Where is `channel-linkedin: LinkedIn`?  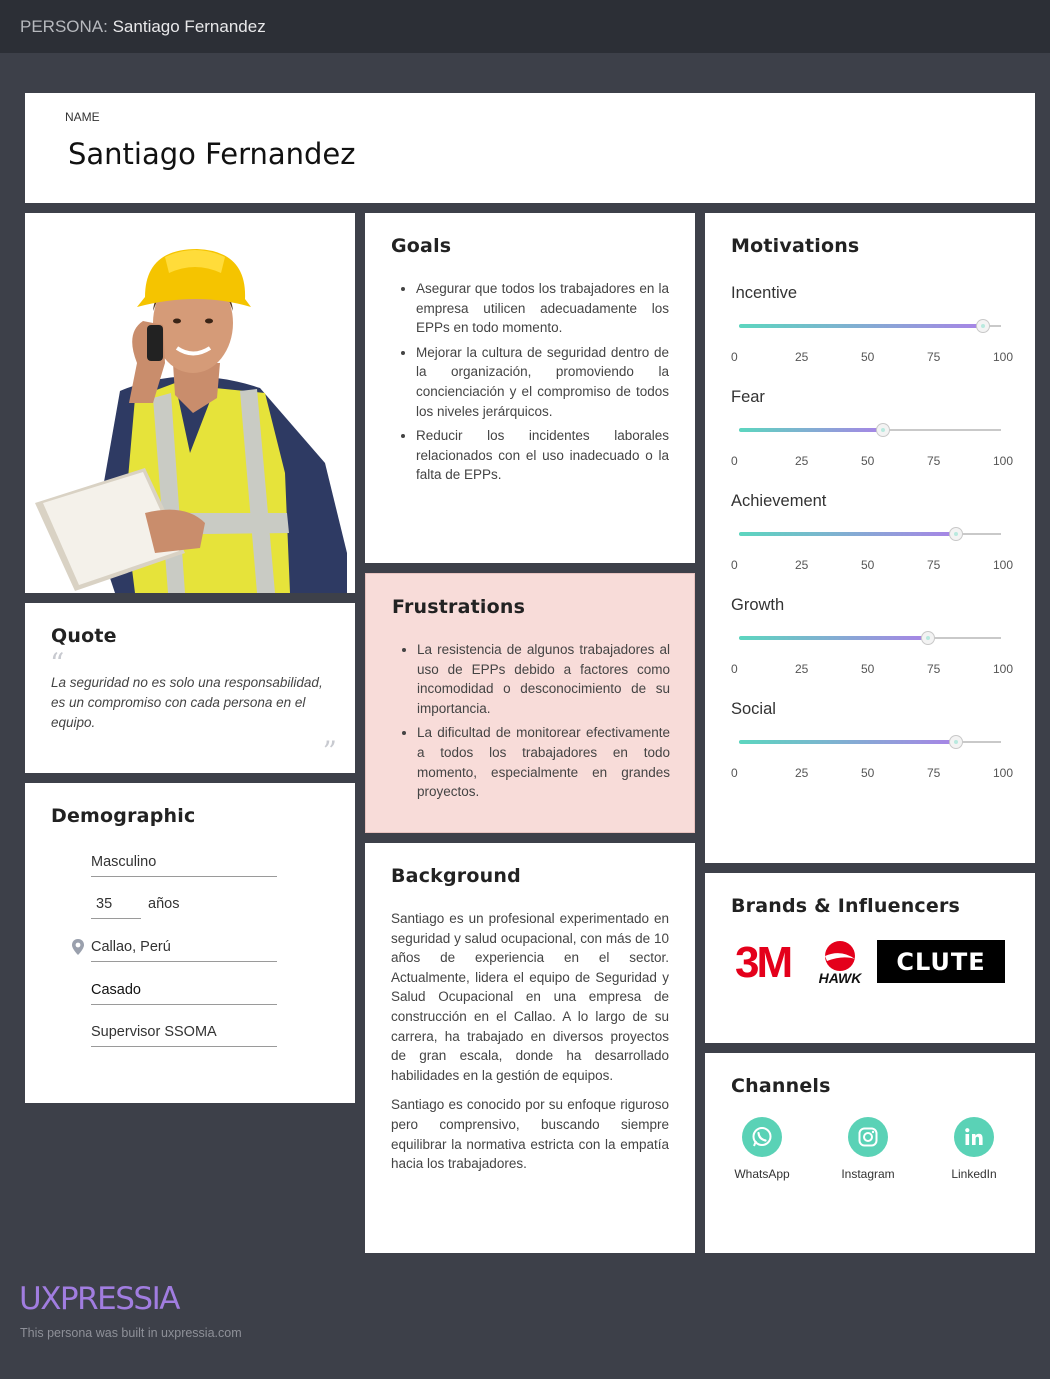
channel-linkedin: LinkedIn is located at coordinates (974, 1149).